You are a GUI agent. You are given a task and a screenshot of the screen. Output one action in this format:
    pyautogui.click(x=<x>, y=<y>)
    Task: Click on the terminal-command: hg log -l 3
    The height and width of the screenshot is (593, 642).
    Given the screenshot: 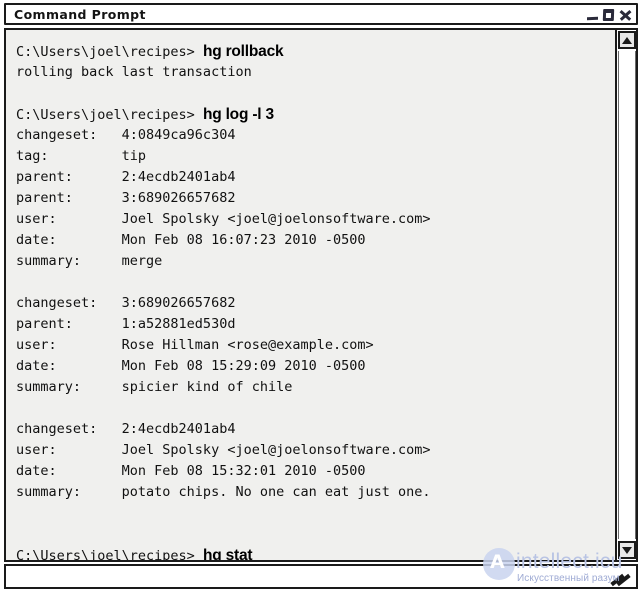 What is the action you would take?
    pyautogui.click(x=238, y=114)
    